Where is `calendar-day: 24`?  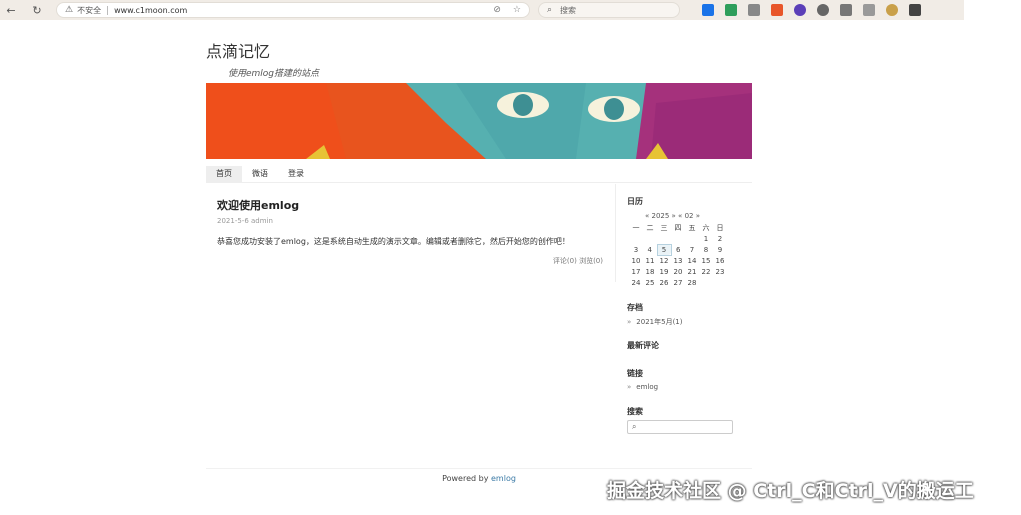
calendar-day: 24 is located at coordinates (636, 282).